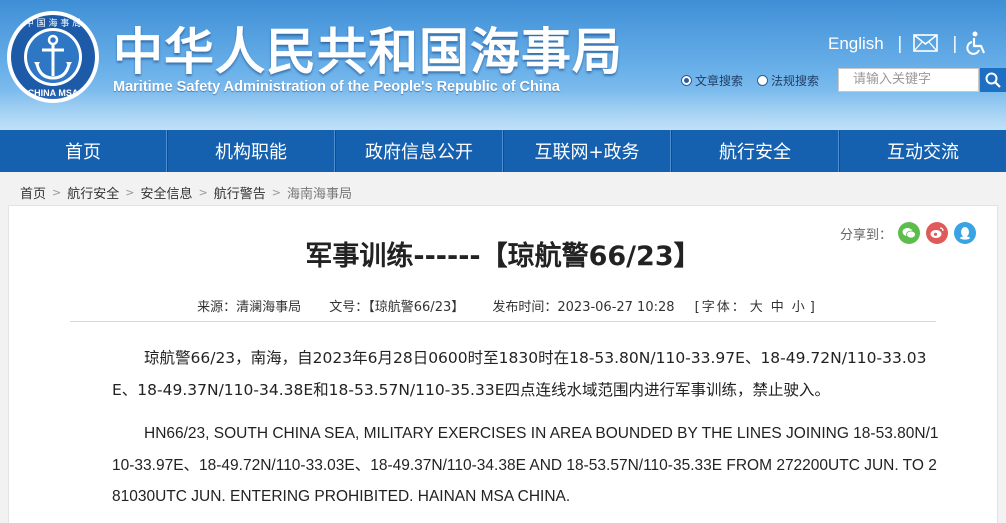  Describe the element at coordinates (166, 192) in the screenshot. I see `breadcrumb-safety-info: 安全信息` at that location.